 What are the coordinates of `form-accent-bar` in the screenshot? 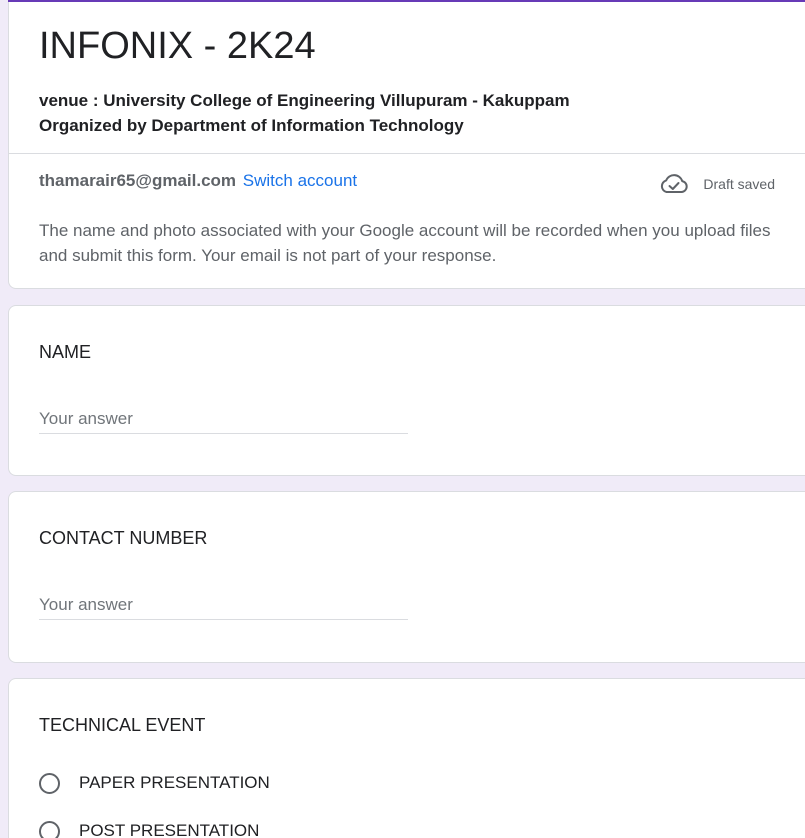 It's located at (406, 1).